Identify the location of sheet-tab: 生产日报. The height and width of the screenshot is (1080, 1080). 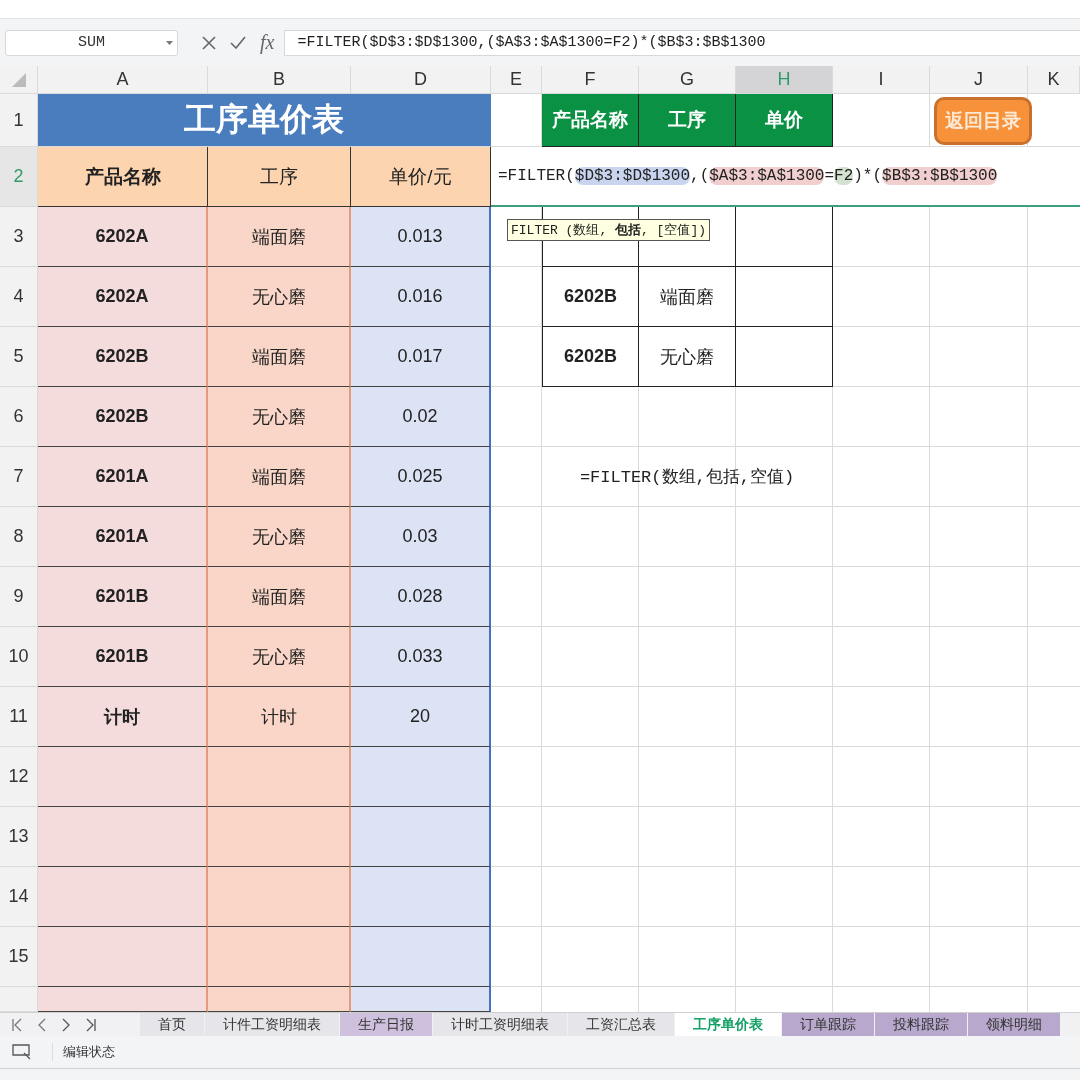
(386, 1024).